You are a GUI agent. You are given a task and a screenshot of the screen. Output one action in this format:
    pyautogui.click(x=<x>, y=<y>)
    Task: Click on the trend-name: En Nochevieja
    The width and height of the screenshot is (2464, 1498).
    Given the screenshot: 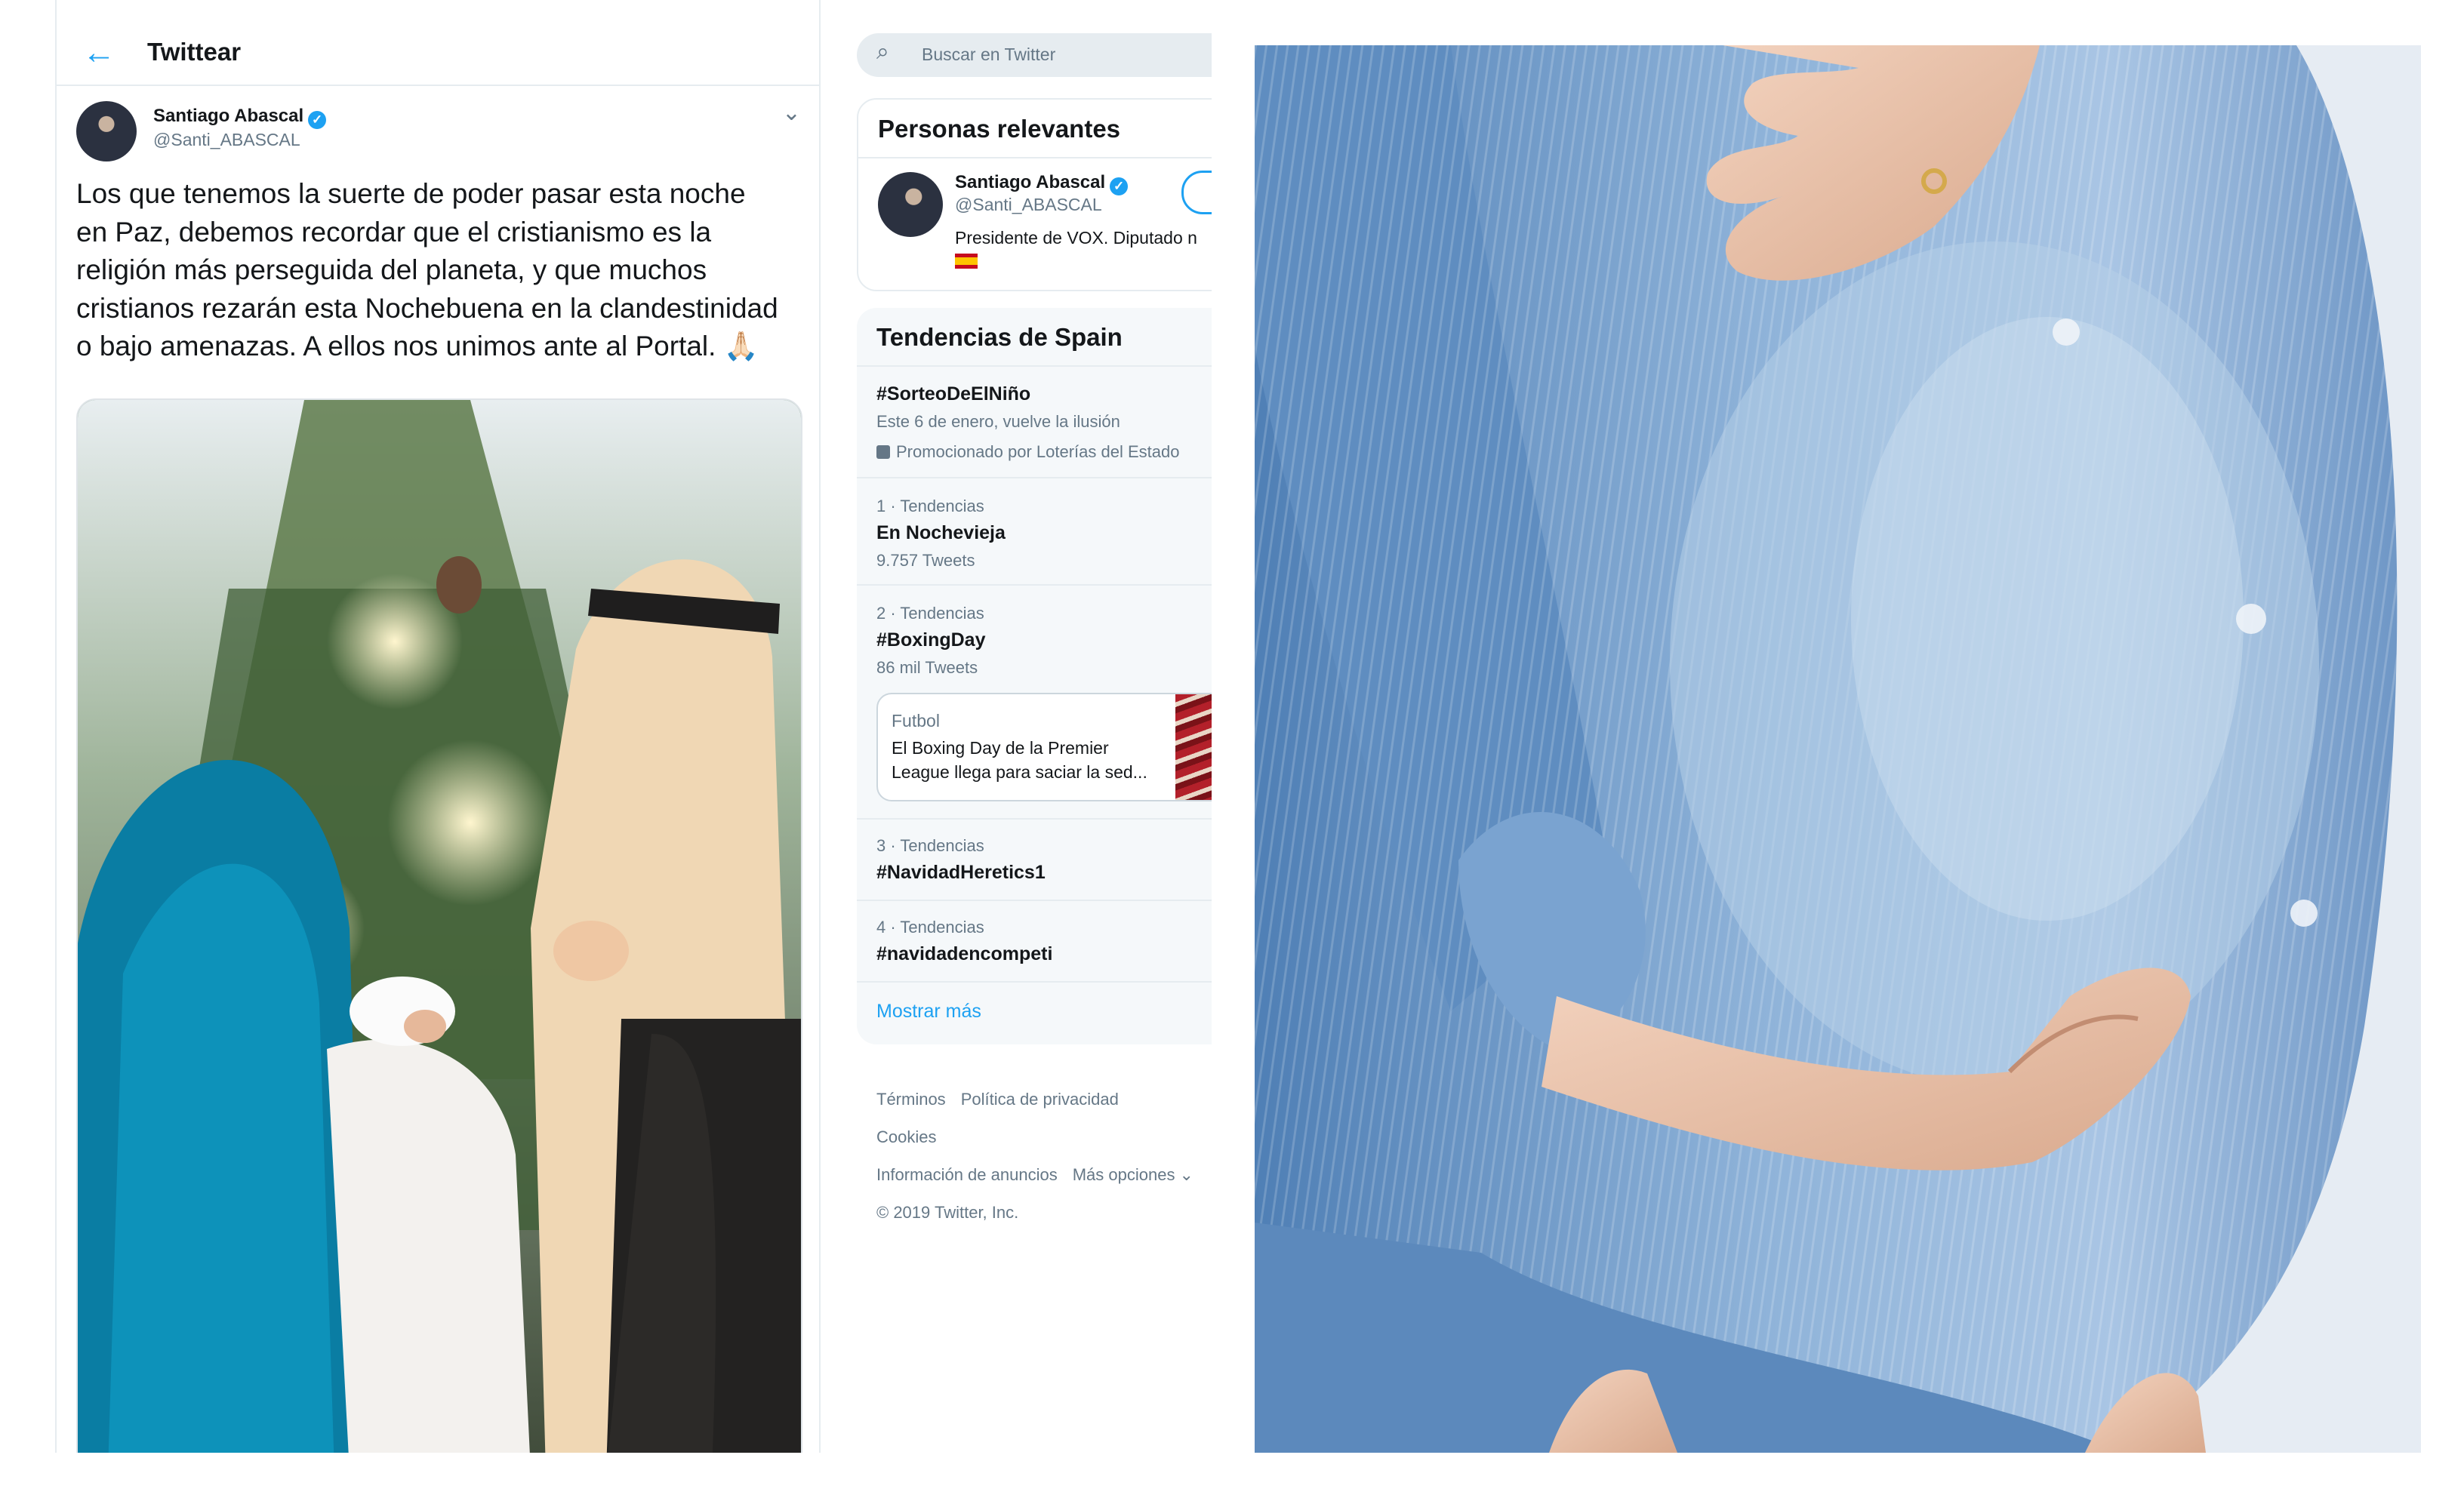 What is the action you would take?
    pyautogui.click(x=941, y=533)
    